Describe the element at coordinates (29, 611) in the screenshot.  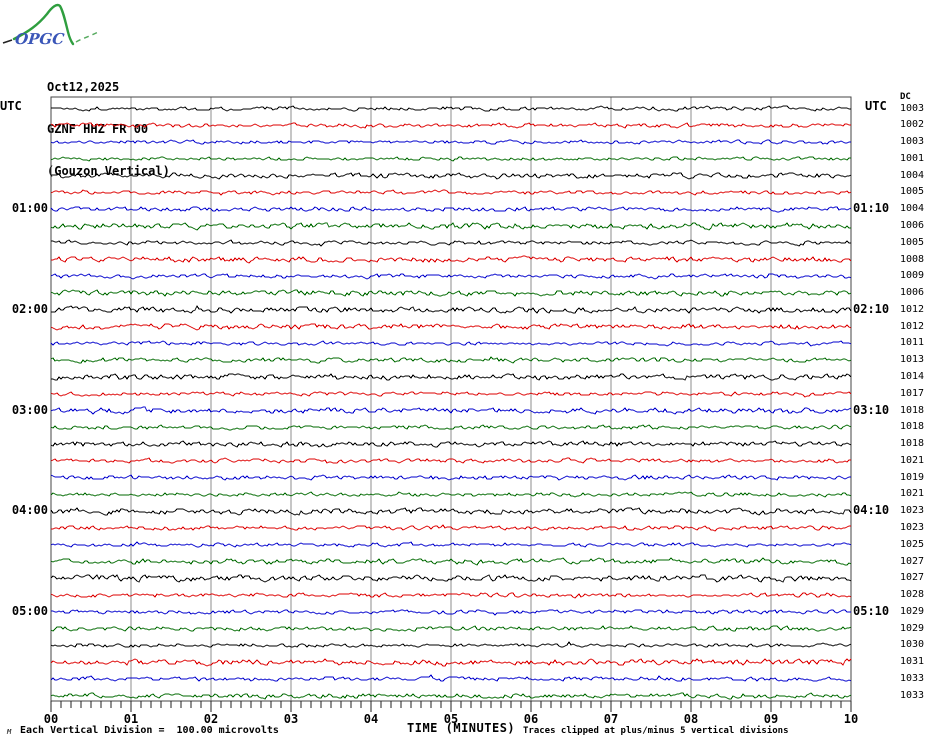
I see `left-time-label: 05:00` at that location.